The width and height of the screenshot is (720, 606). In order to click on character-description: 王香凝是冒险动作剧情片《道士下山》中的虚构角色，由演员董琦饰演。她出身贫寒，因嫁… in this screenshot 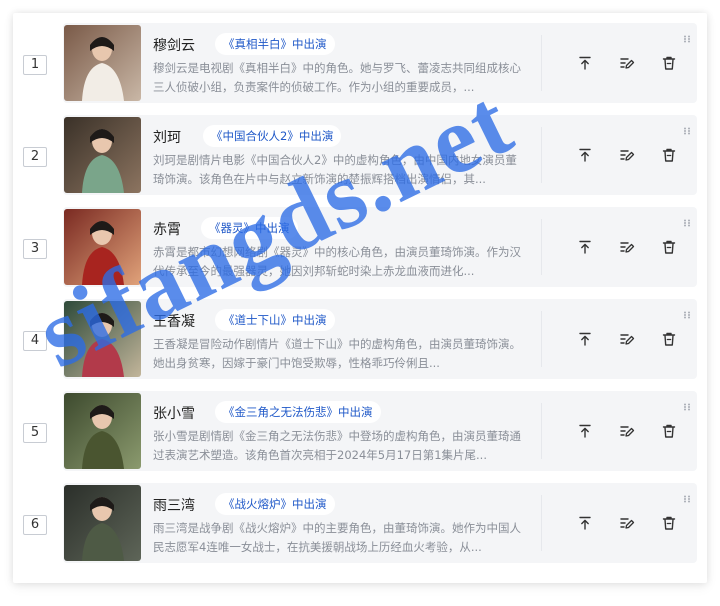, I will do `click(337, 353)`.